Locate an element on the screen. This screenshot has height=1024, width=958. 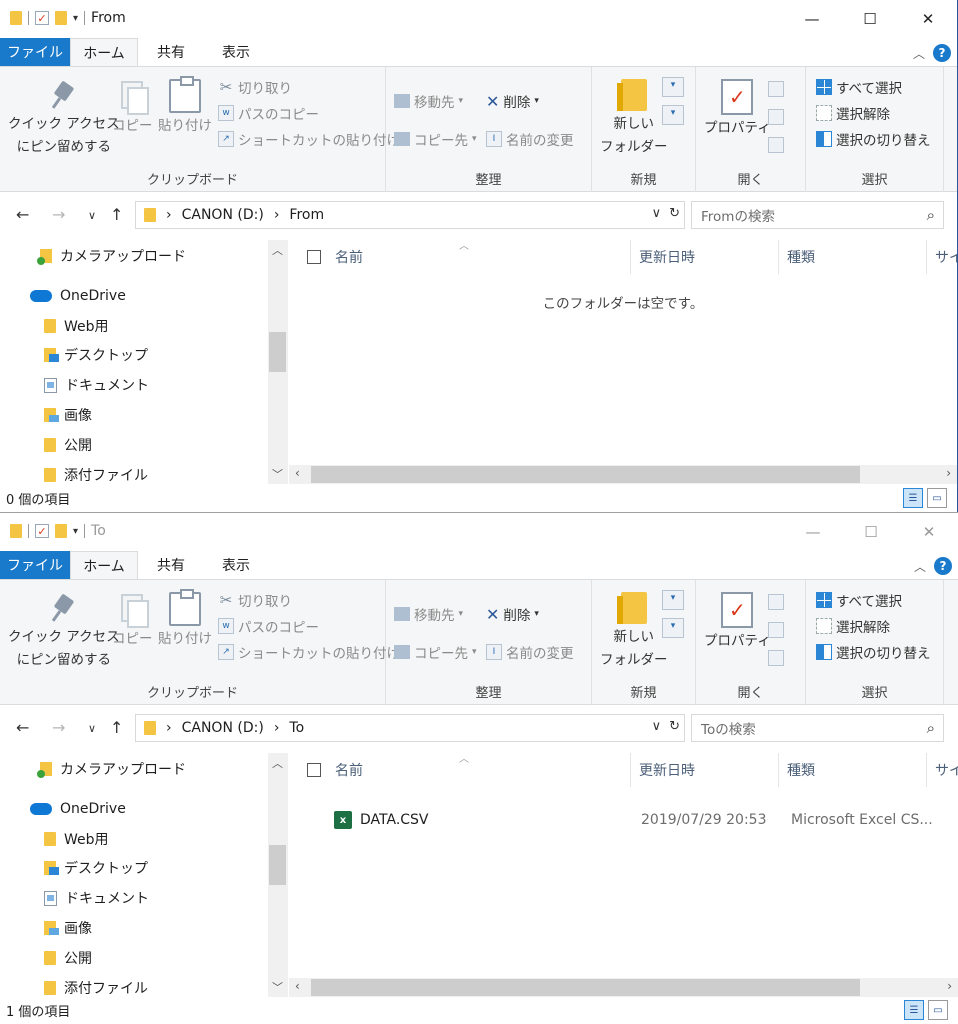
delete-button: ✕ 削除 ▾ is located at coordinates (512, 101).